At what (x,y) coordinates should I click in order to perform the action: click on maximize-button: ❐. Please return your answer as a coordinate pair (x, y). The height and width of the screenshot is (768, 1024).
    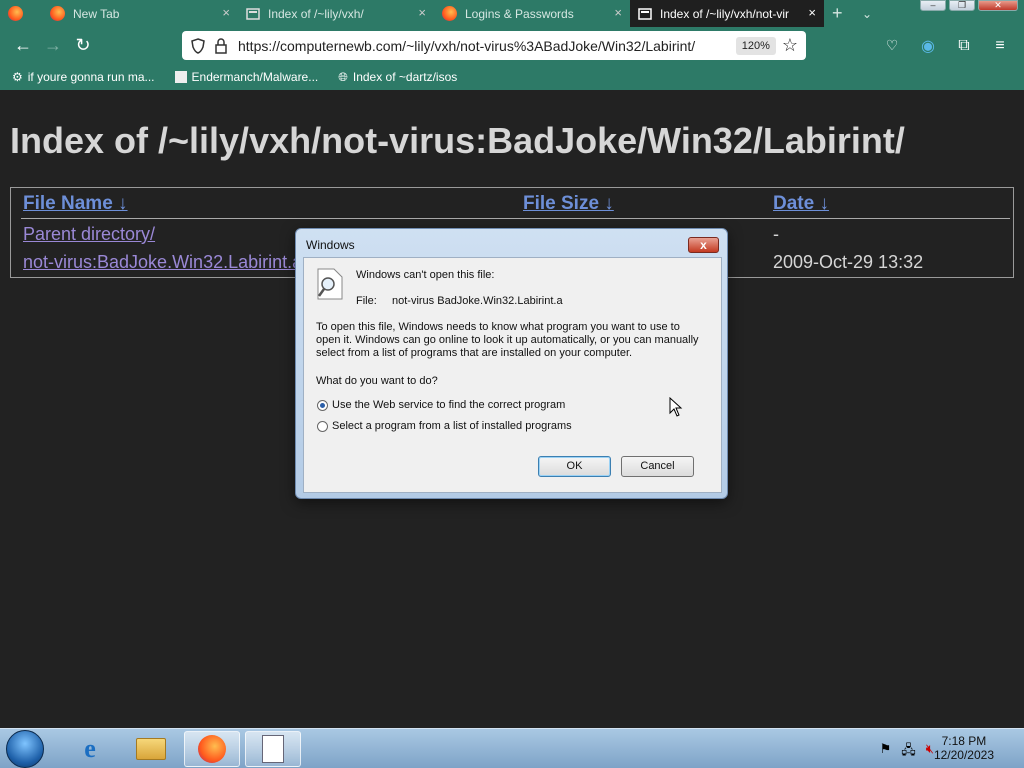
    Looking at the image, I should click on (962, 5).